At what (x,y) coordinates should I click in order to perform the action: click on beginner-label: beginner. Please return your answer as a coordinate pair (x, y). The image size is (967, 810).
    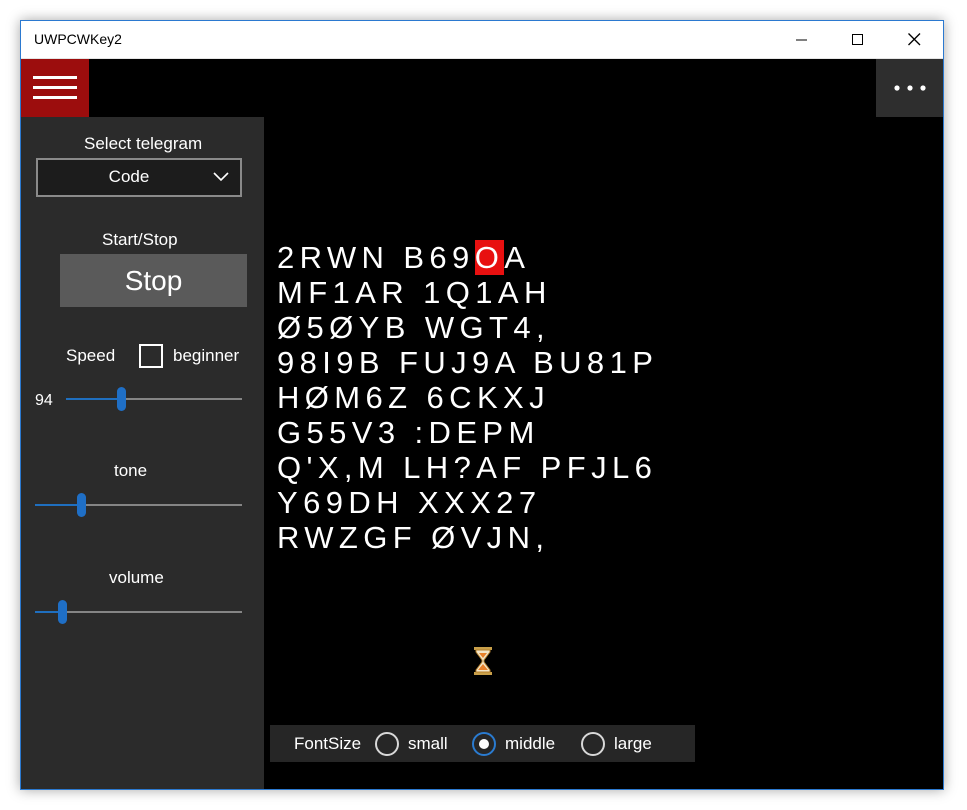
    Looking at the image, I should click on (206, 355).